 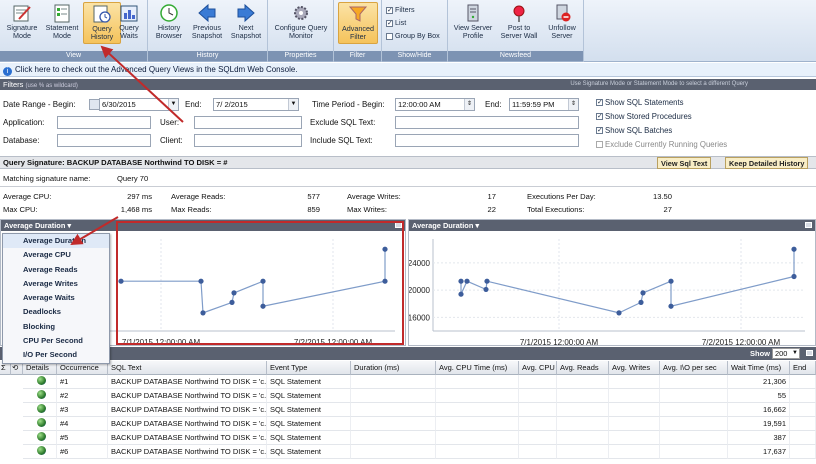 I want to click on column-header: Avg. CPU per sec, so click(x=538, y=368).